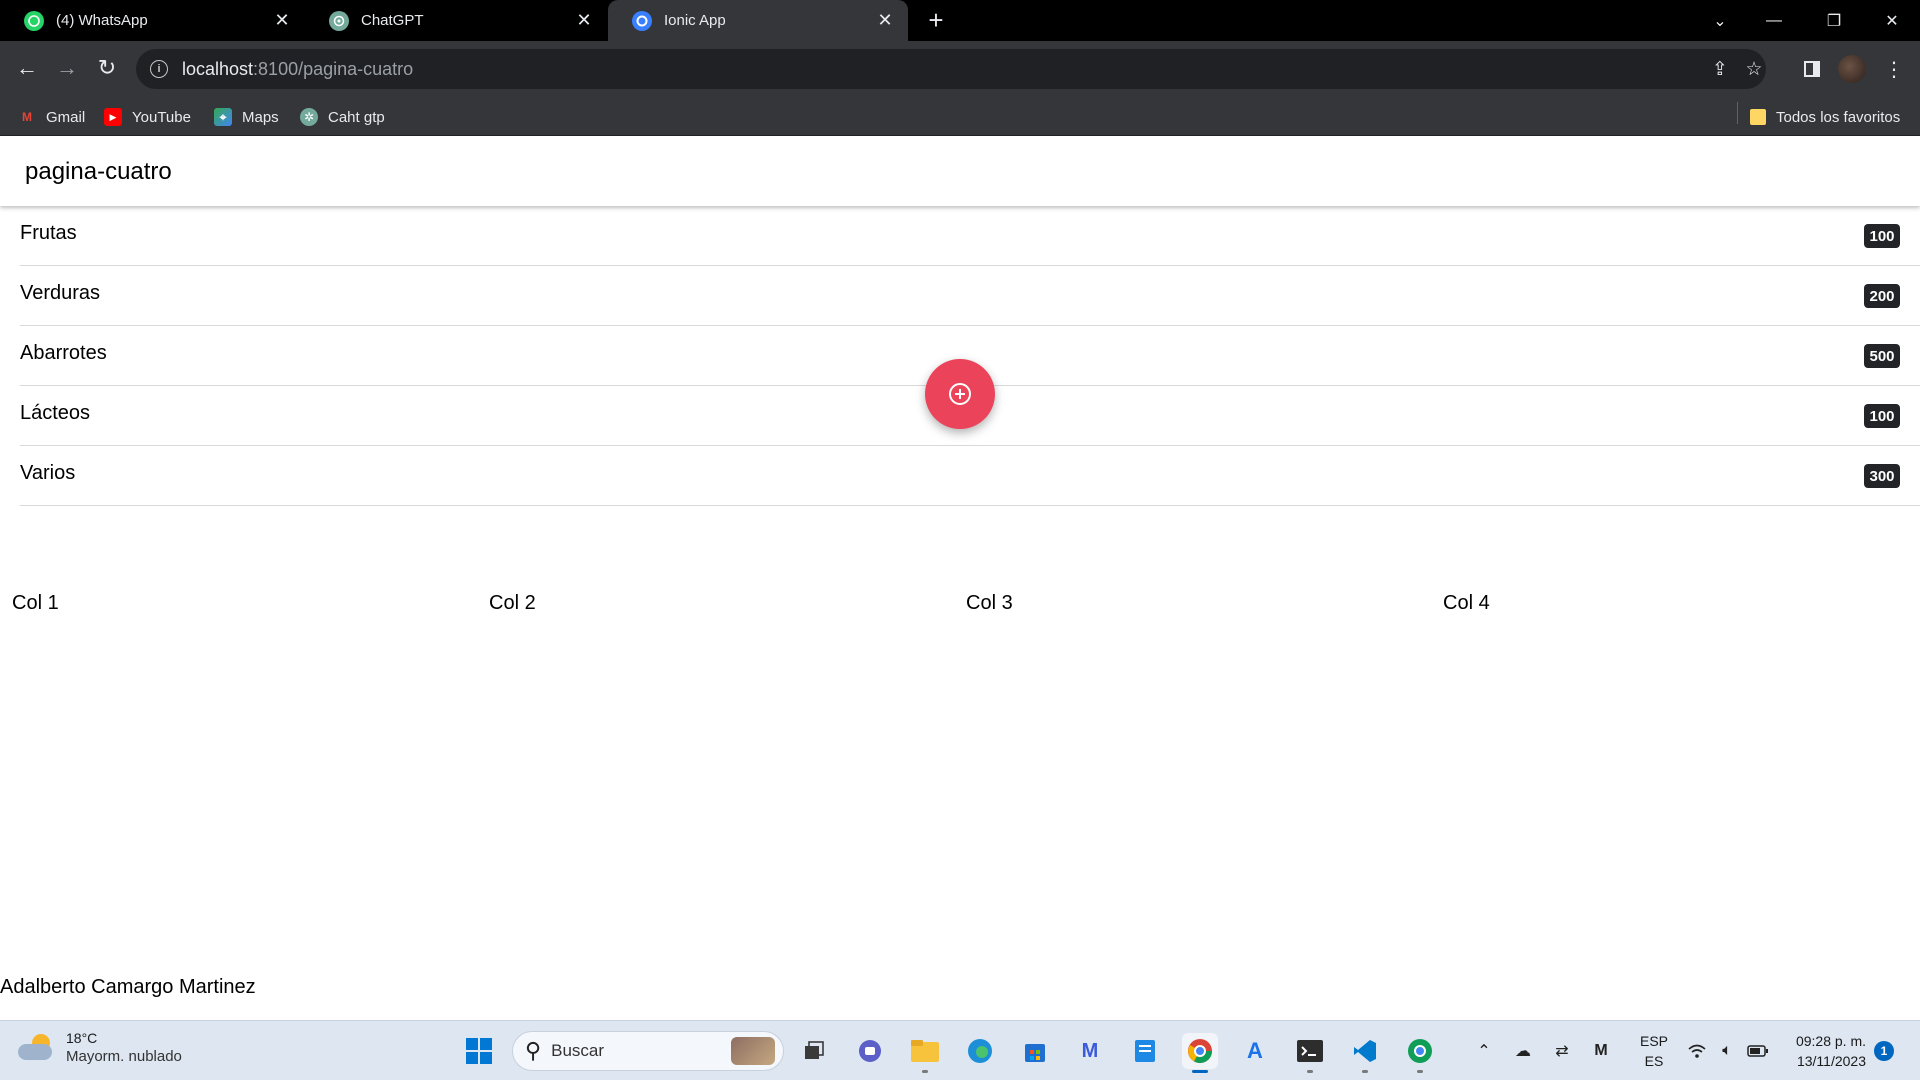 The image size is (1920, 1080). What do you see at coordinates (870, 1051) in the screenshot?
I see `teams-chat-icon` at bounding box center [870, 1051].